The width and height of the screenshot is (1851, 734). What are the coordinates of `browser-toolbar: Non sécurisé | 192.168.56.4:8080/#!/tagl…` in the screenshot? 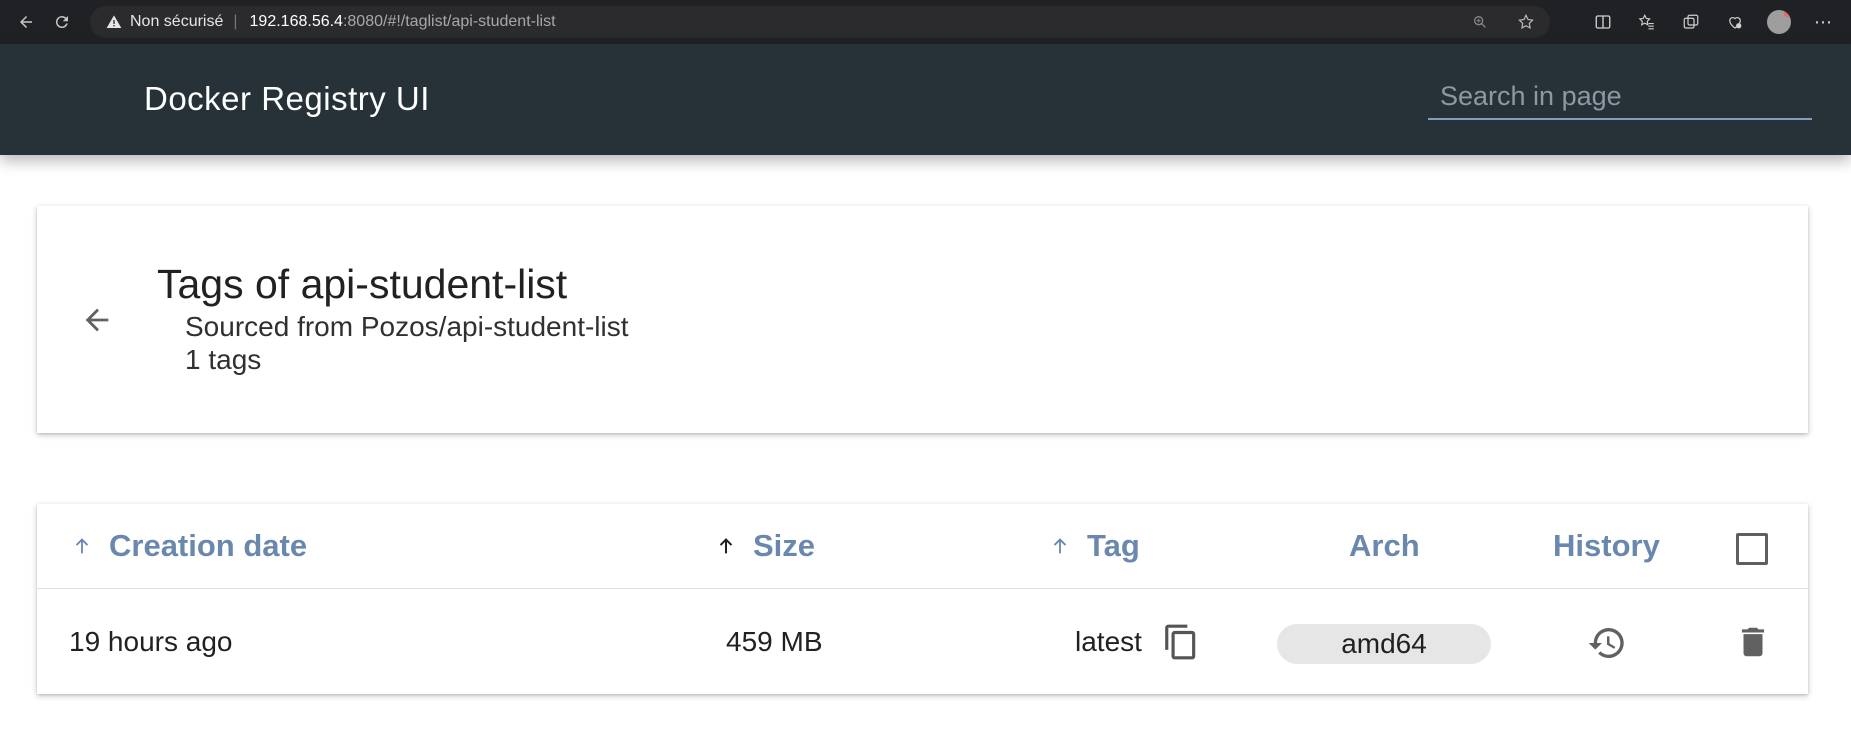 It's located at (925, 22).